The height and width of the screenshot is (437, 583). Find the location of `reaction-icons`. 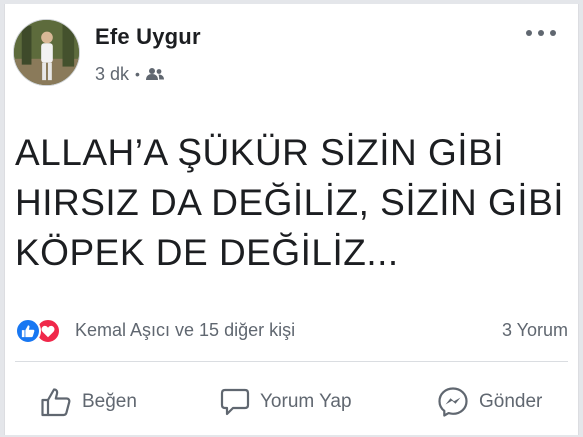

reaction-icons is located at coordinates (45, 331).